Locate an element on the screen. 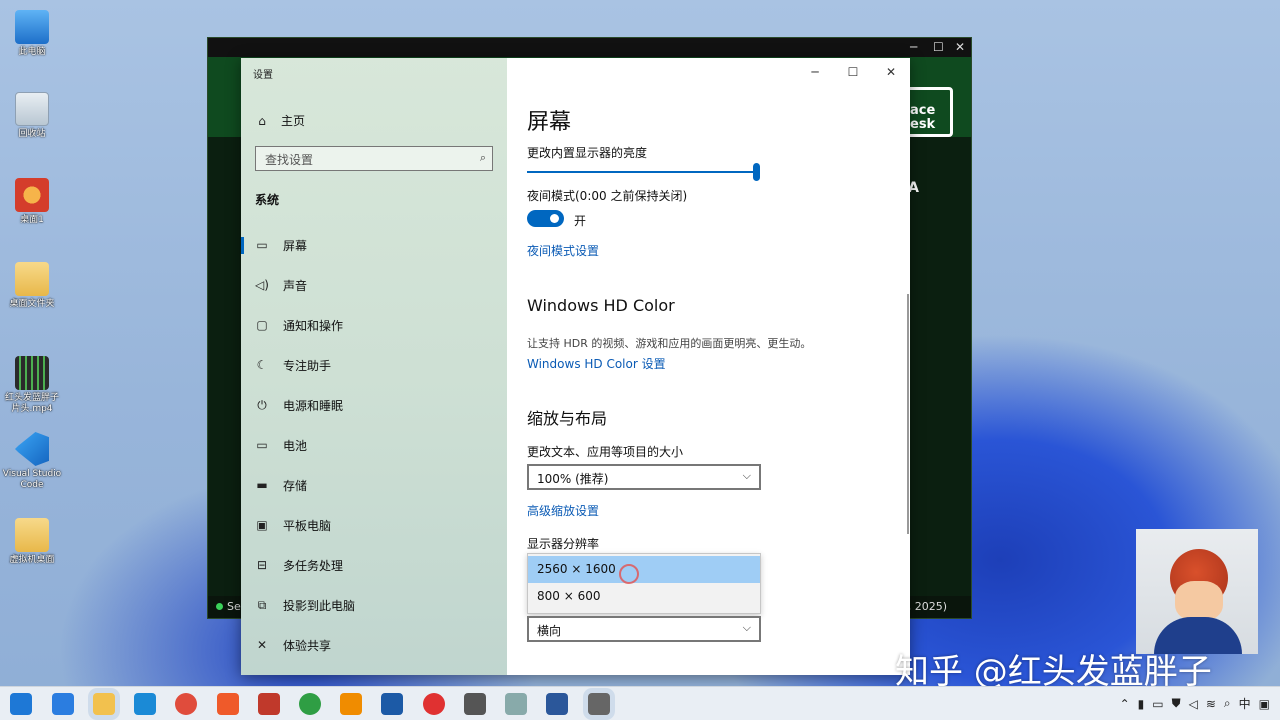  orientation-dropdown: 横向 ⌵ is located at coordinates (644, 629).